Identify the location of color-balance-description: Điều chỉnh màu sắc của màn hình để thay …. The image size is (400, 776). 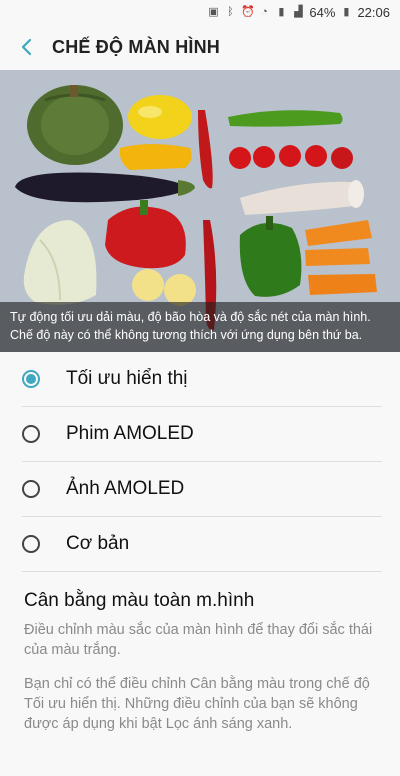
(198, 640).